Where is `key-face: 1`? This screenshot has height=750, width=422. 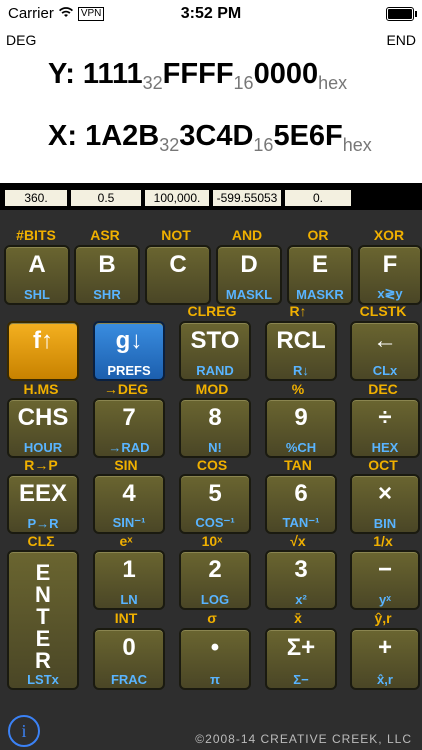
key-face: 1 is located at coordinates (129, 569).